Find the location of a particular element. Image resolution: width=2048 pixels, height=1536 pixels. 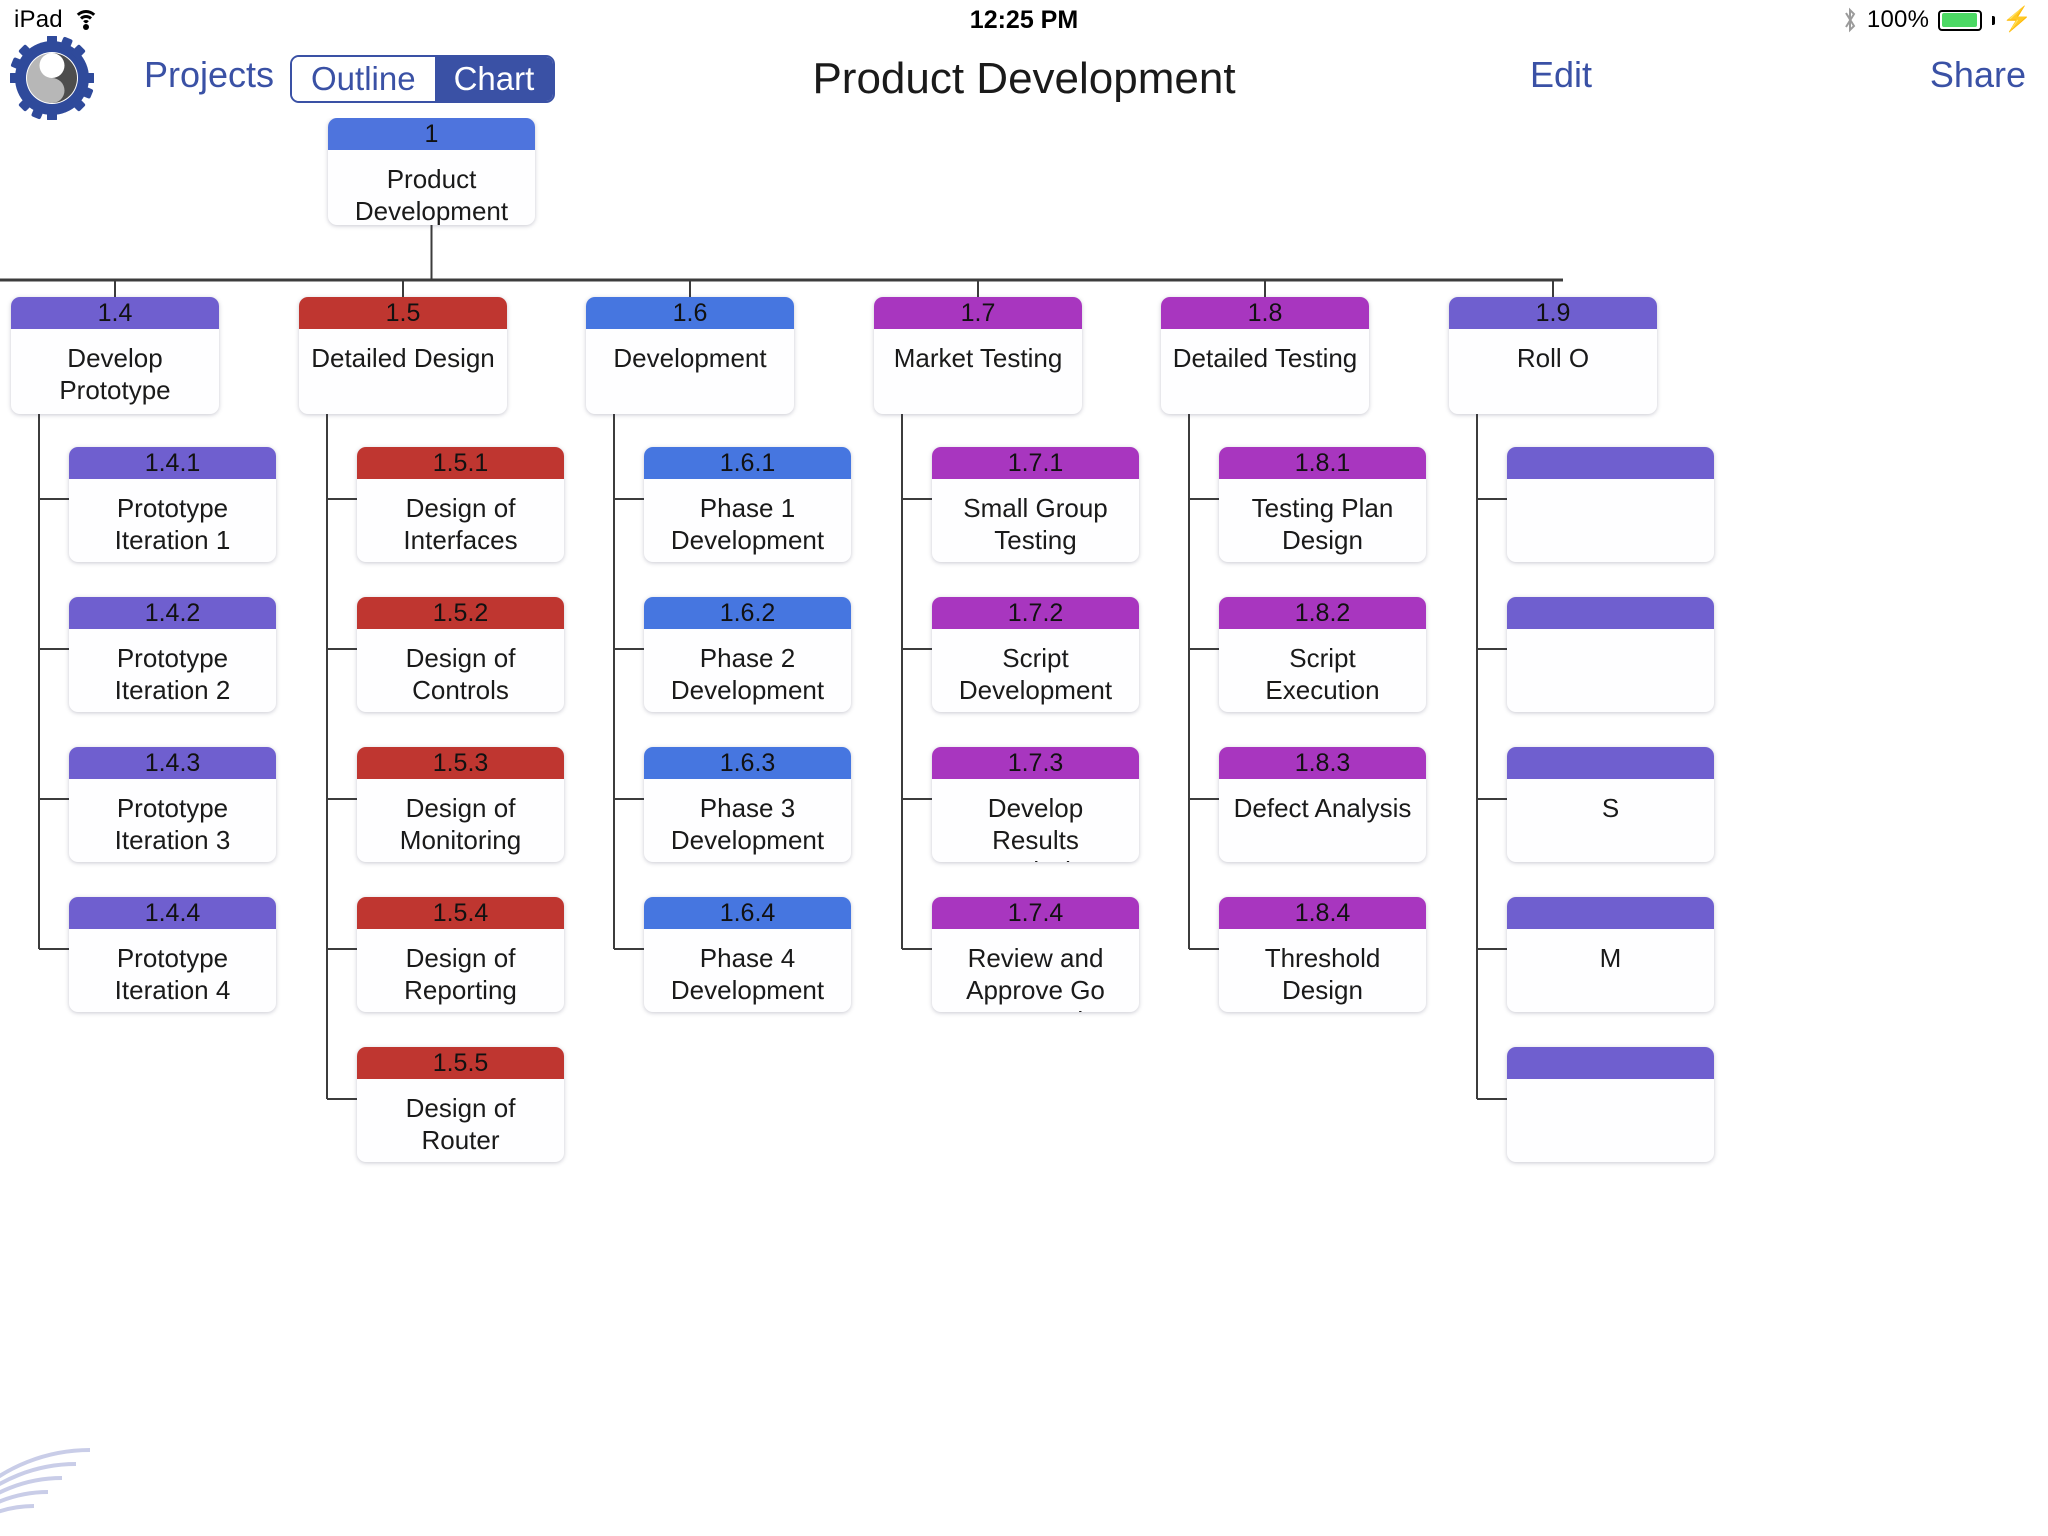

node-number: 1.5.5 is located at coordinates (460, 1063).